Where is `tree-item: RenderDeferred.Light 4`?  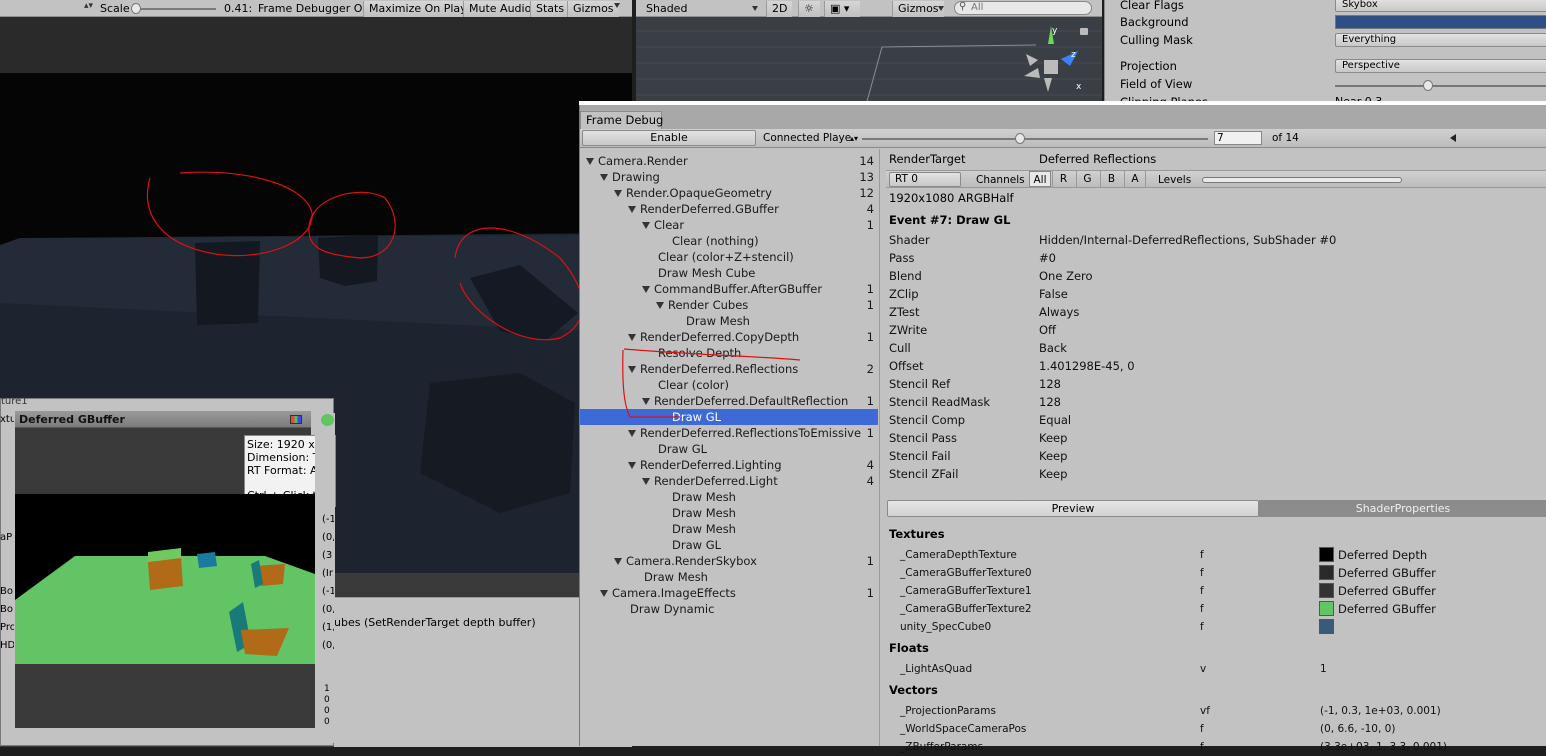
tree-item: RenderDeferred.Light 4 is located at coordinates (729, 481).